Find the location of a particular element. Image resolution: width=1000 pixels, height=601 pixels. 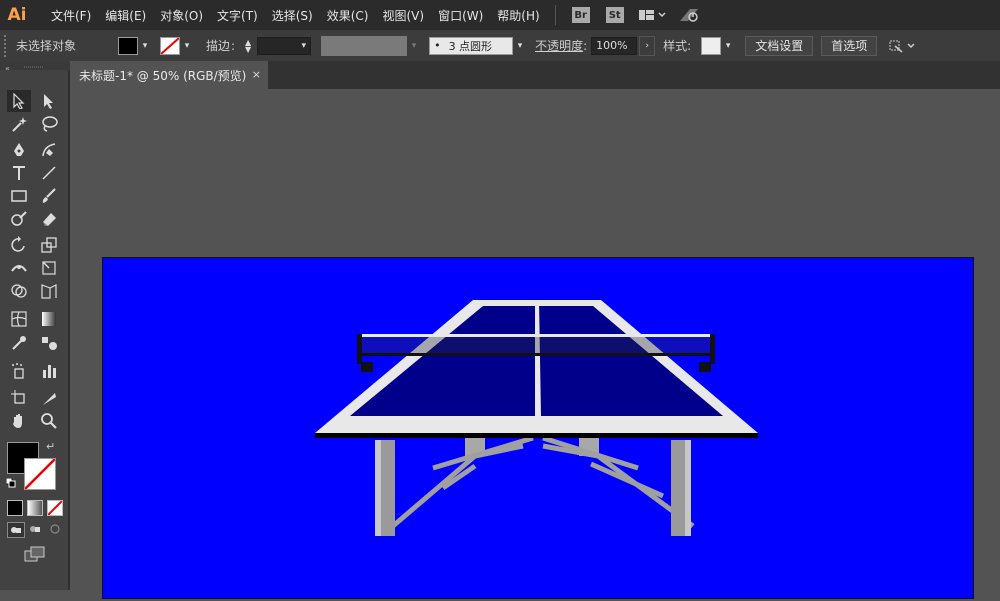

lasso-tool-icon is located at coordinates (49, 124).